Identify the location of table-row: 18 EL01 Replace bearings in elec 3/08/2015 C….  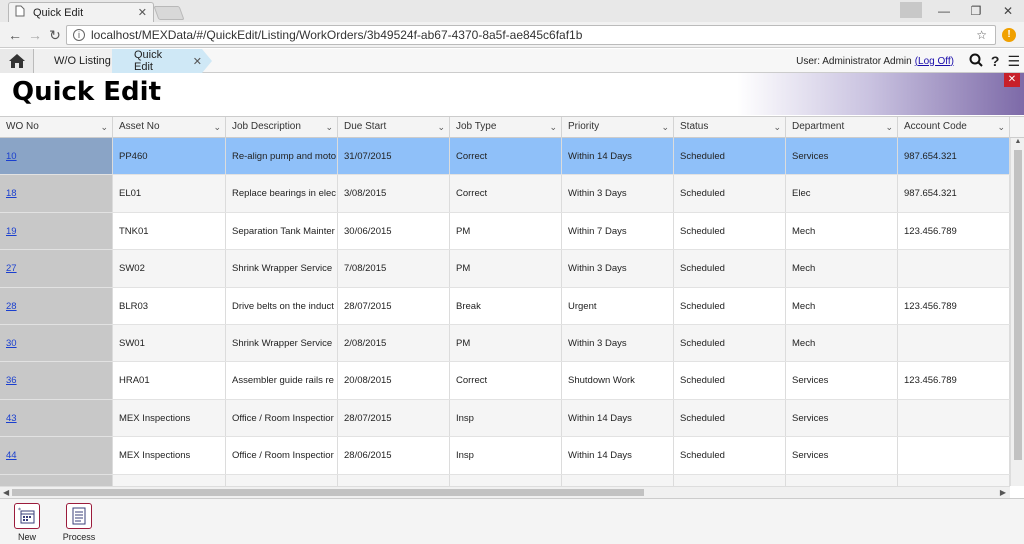
(505, 194).